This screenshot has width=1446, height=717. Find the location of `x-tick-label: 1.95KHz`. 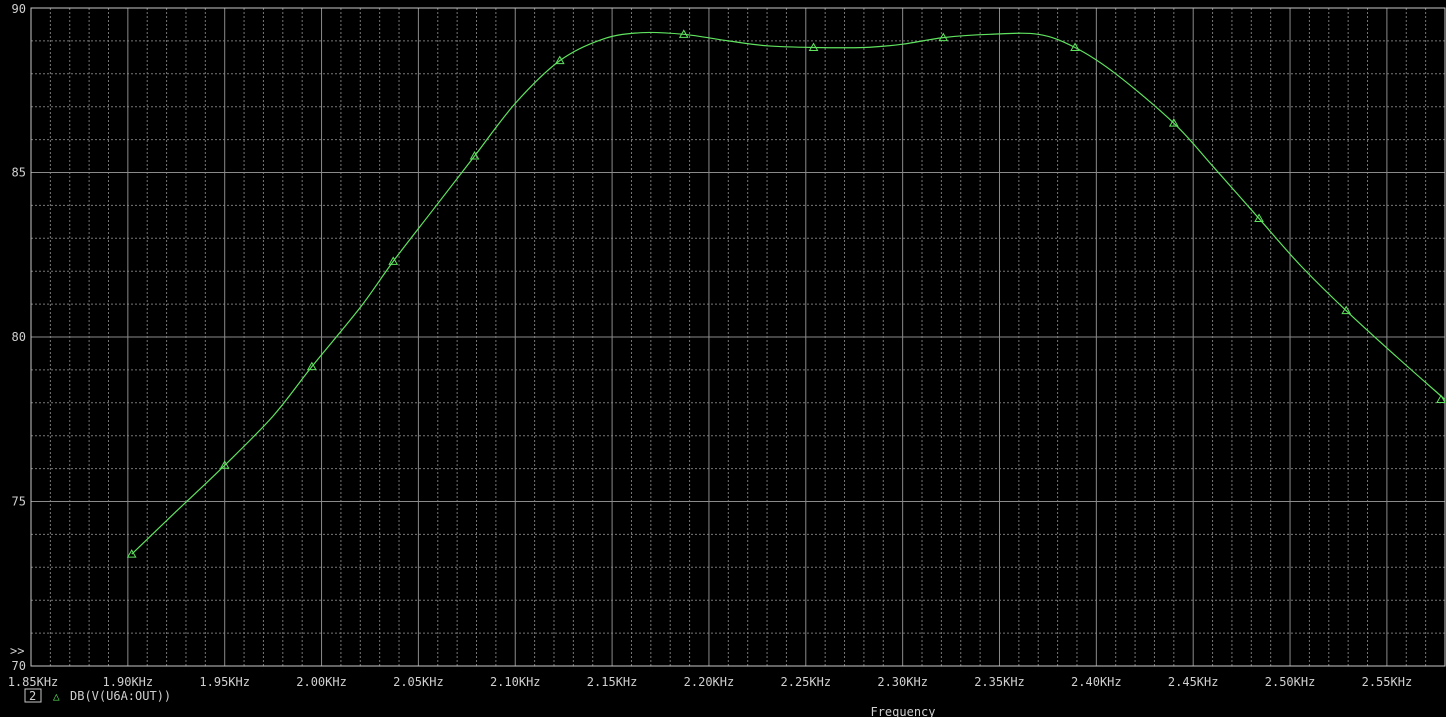

x-tick-label: 1.95KHz is located at coordinates (224, 682).